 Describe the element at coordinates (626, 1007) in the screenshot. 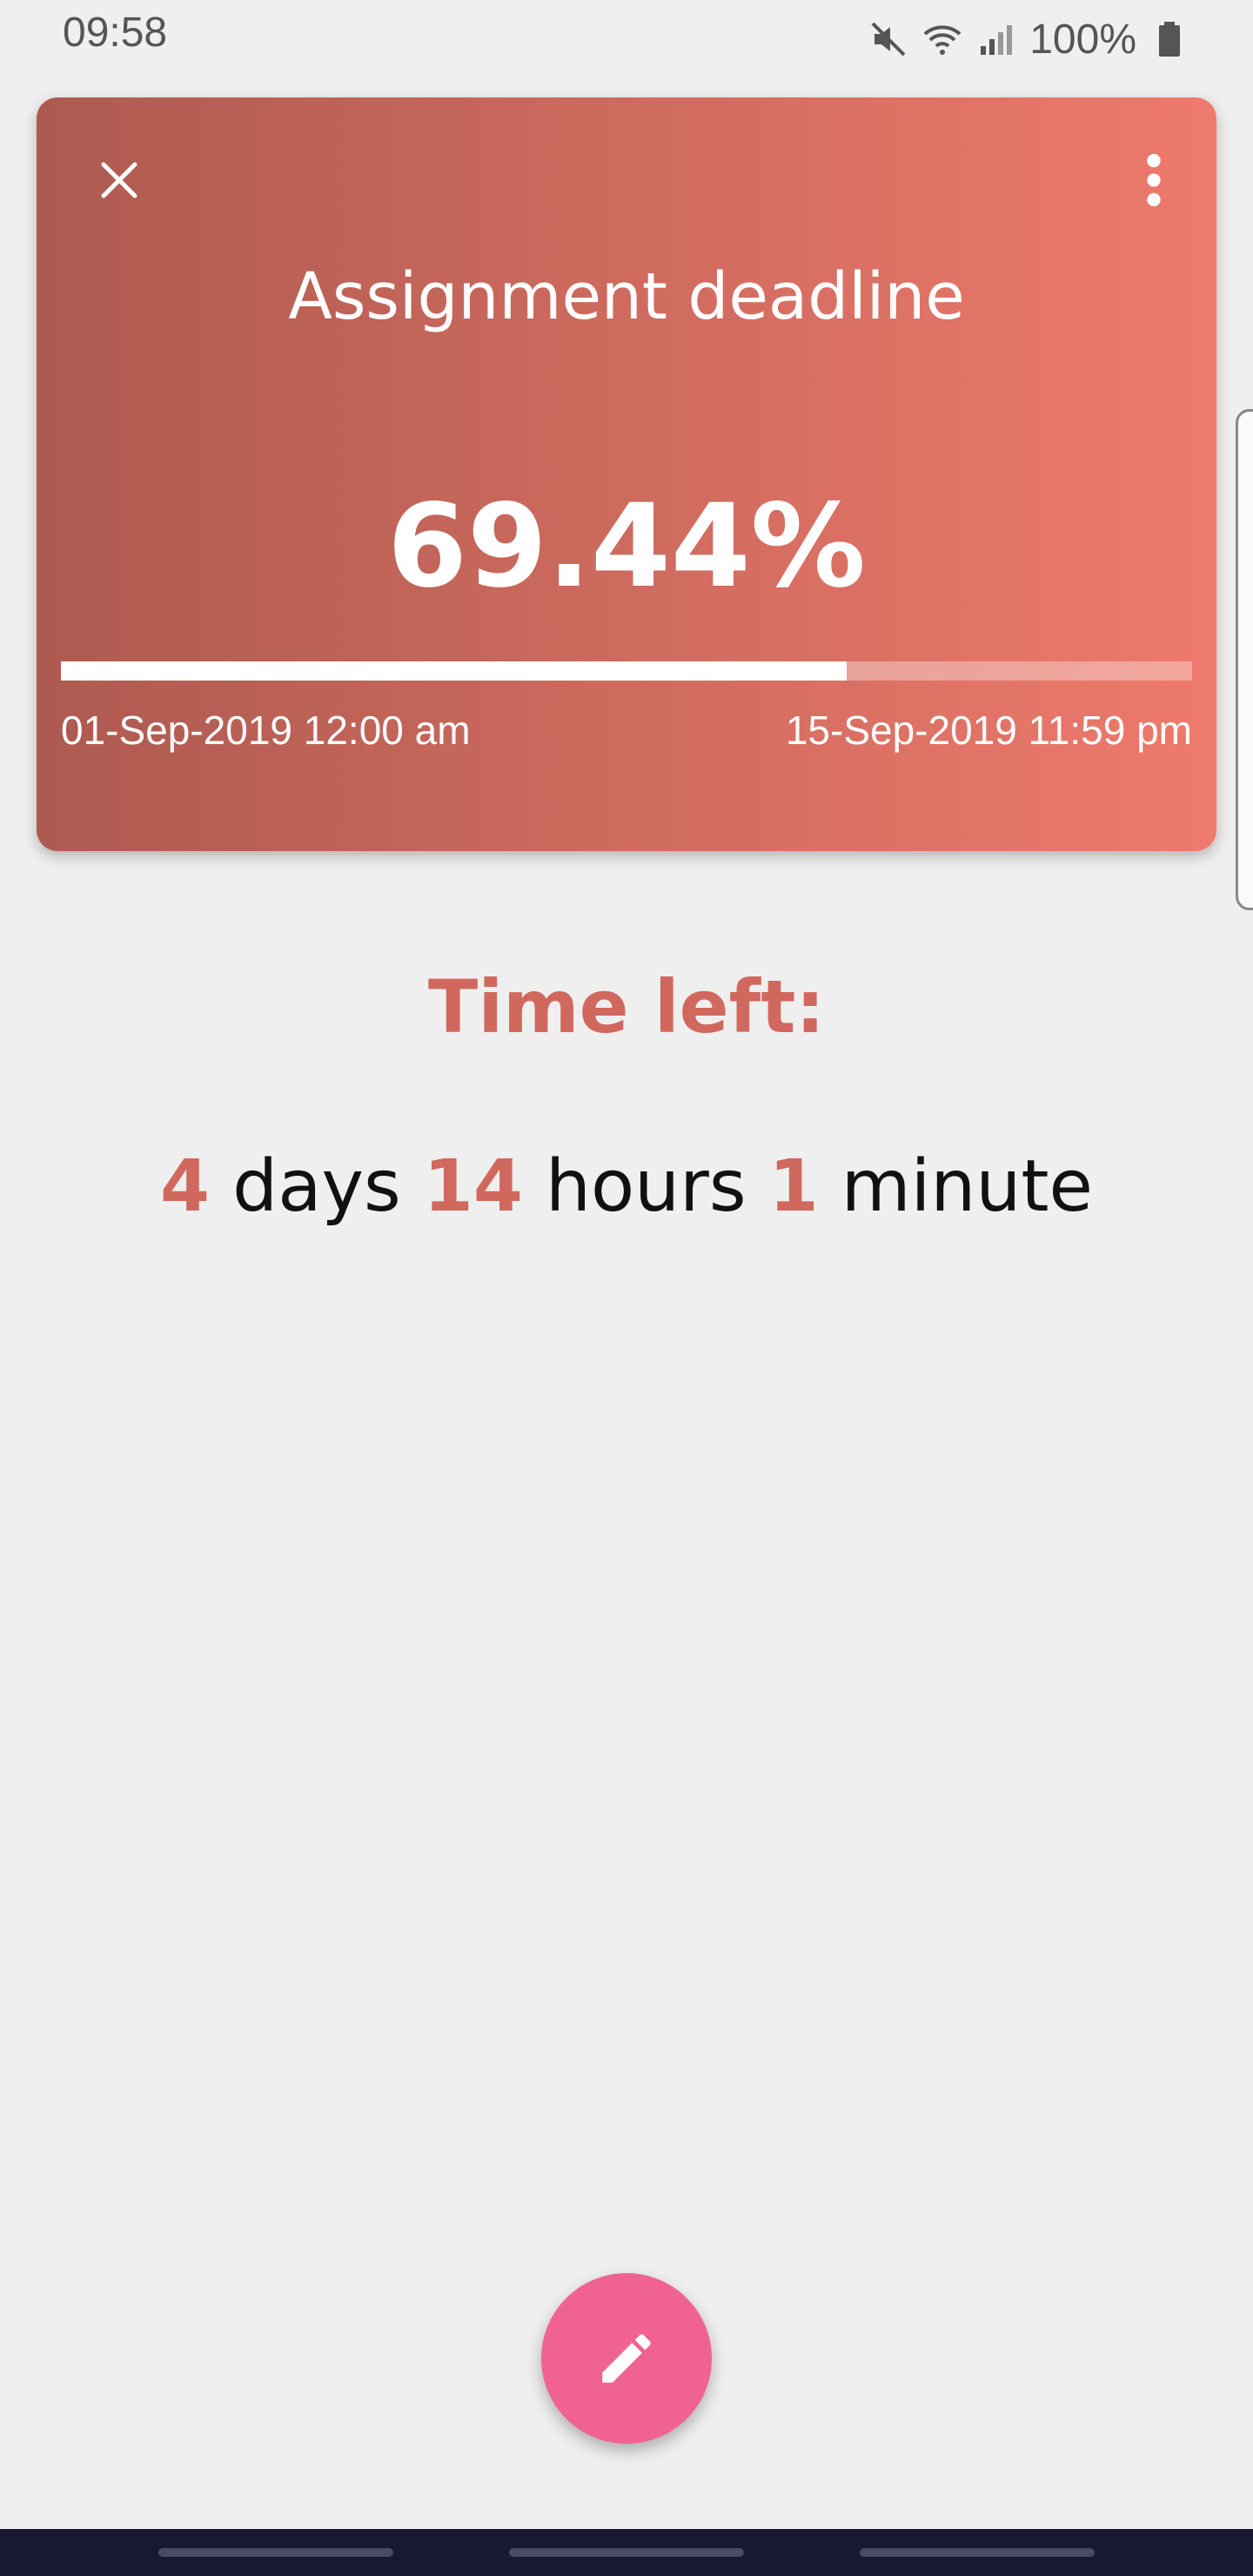

I see `time-left-label: Time left:` at that location.